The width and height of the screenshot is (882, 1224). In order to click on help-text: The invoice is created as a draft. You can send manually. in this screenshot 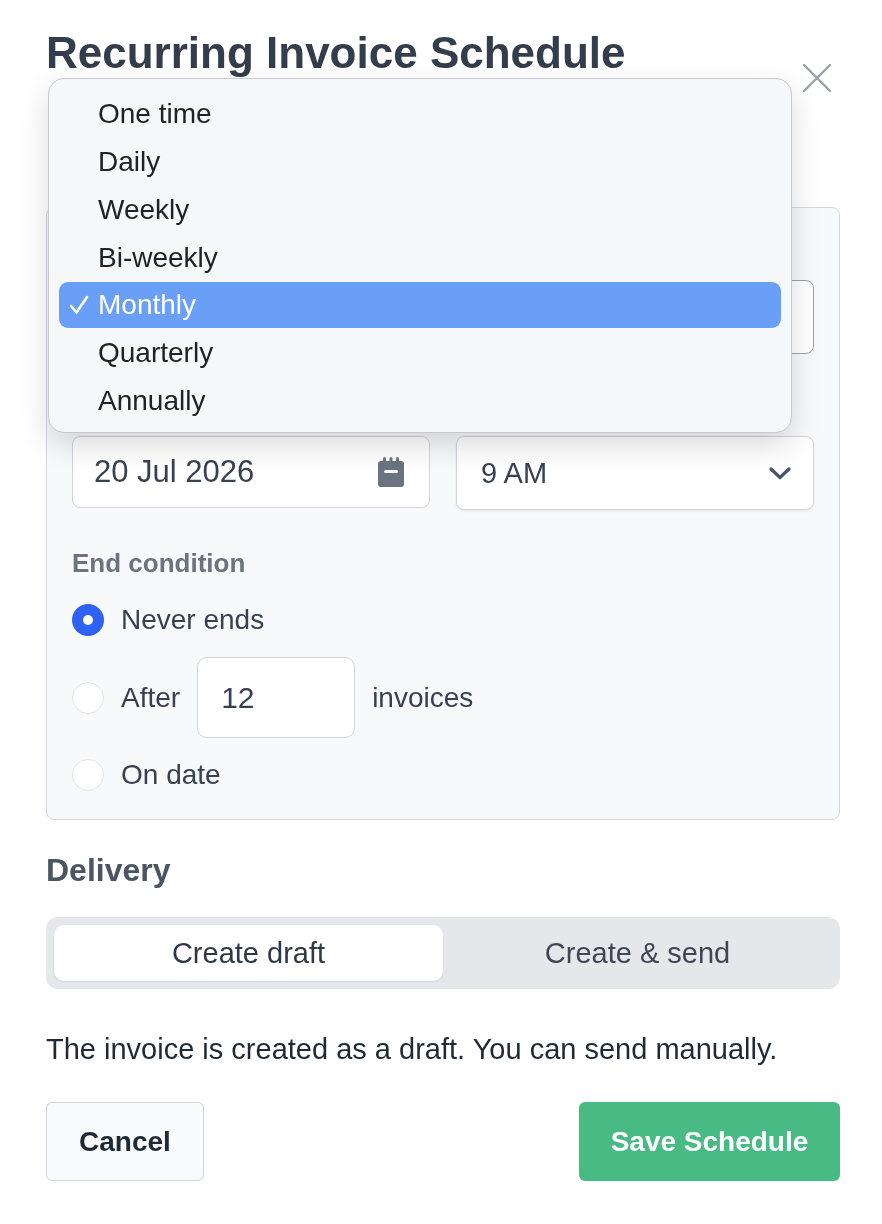, I will do `click(412, 1049)`.